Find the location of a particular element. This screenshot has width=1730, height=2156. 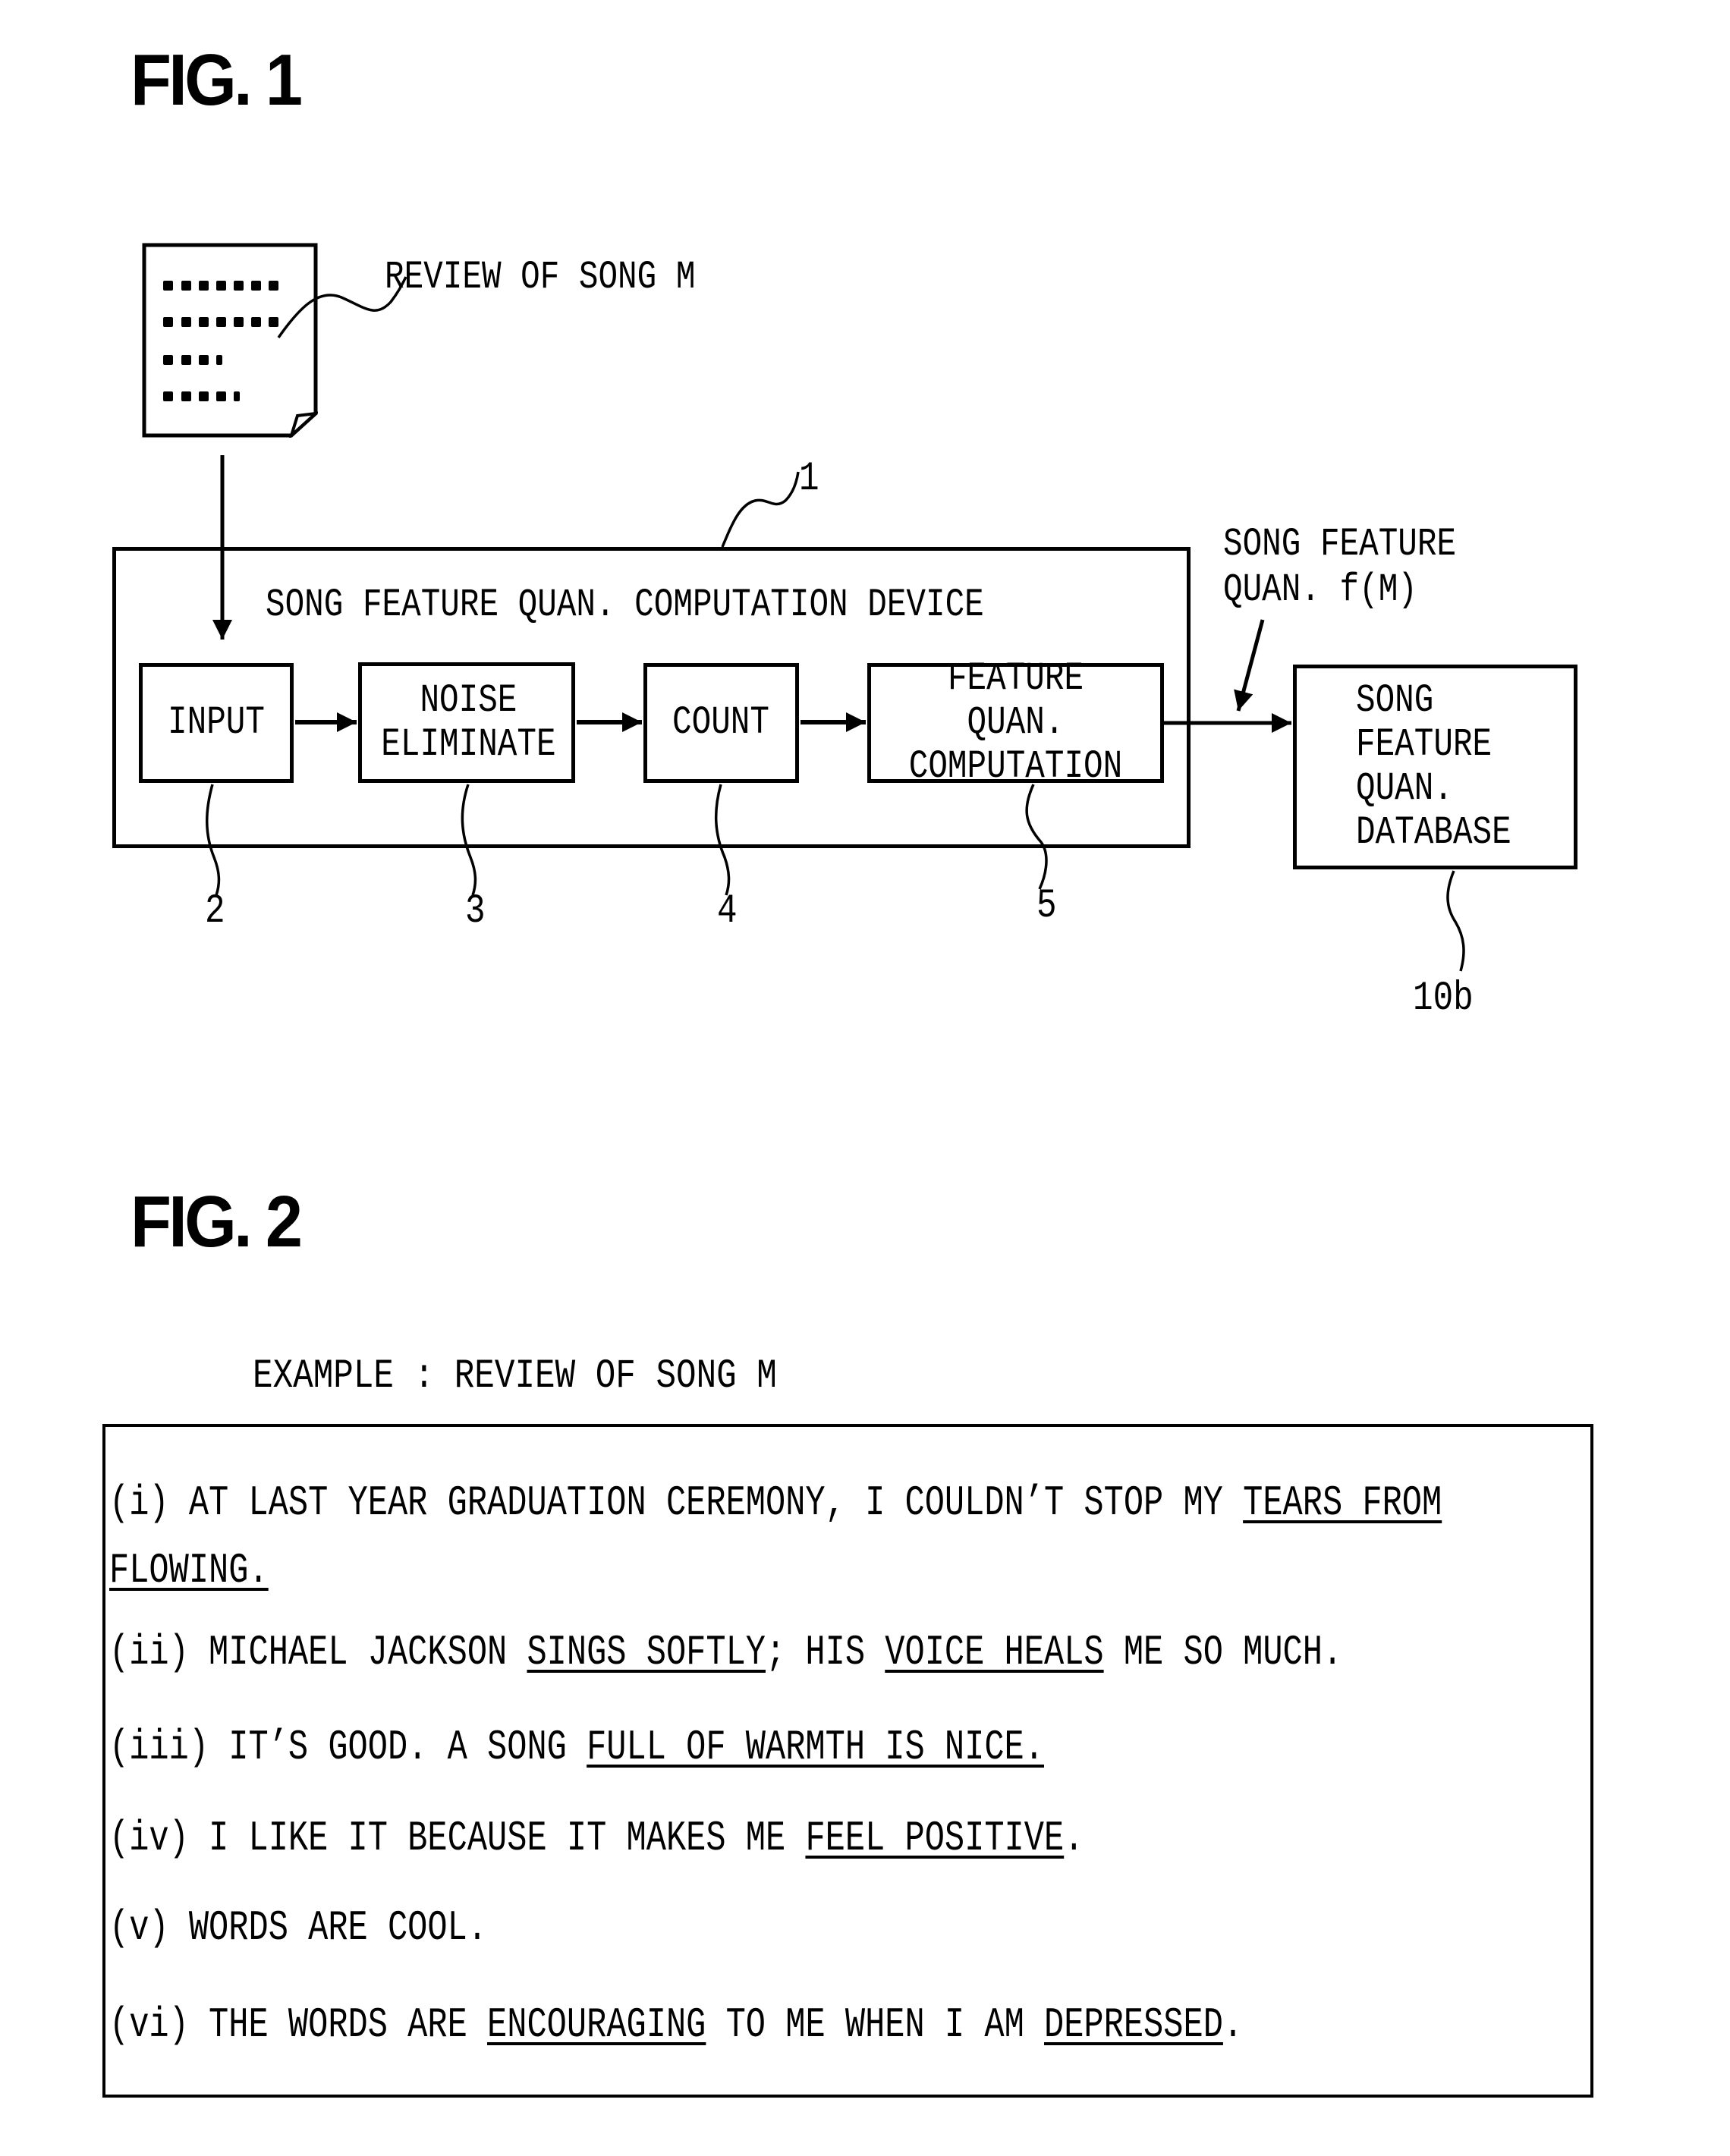

count-block-label: COUNT is located at coordinates (721, 722).